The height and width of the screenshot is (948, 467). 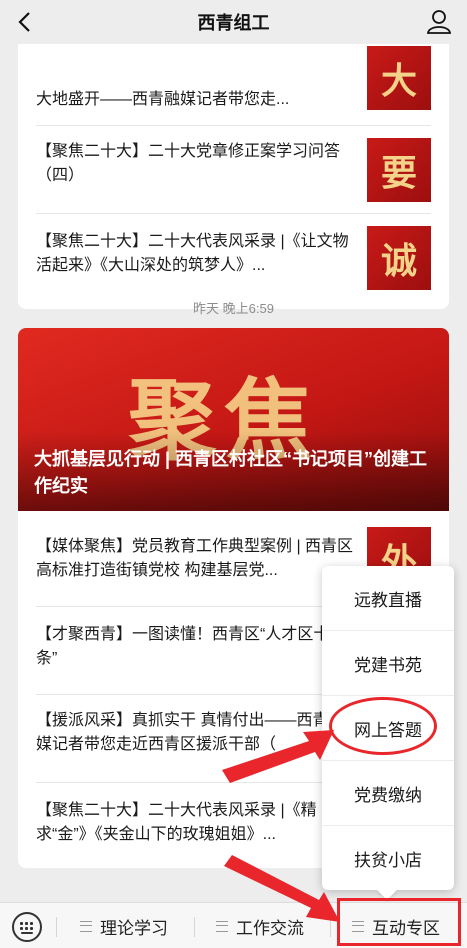 I want to click on tab-theory-study: 理论学习, so click(x=124, y=925).